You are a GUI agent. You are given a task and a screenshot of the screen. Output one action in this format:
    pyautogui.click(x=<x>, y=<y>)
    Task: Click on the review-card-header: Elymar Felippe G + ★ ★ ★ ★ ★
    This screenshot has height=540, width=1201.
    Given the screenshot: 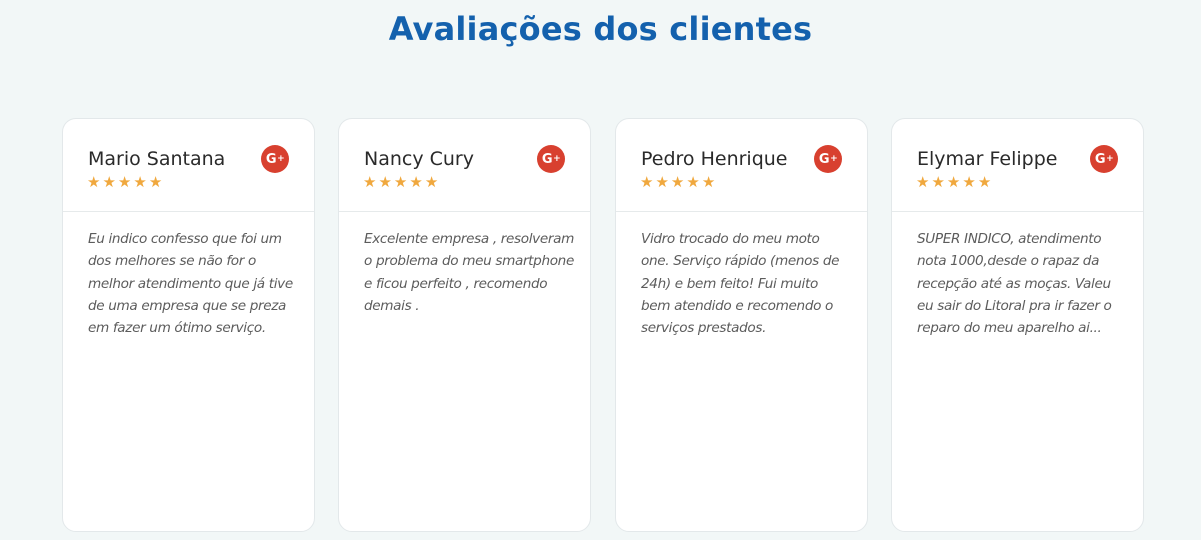 What is the action you would take?
    pyautogui.click(x=1017, y=165)
    